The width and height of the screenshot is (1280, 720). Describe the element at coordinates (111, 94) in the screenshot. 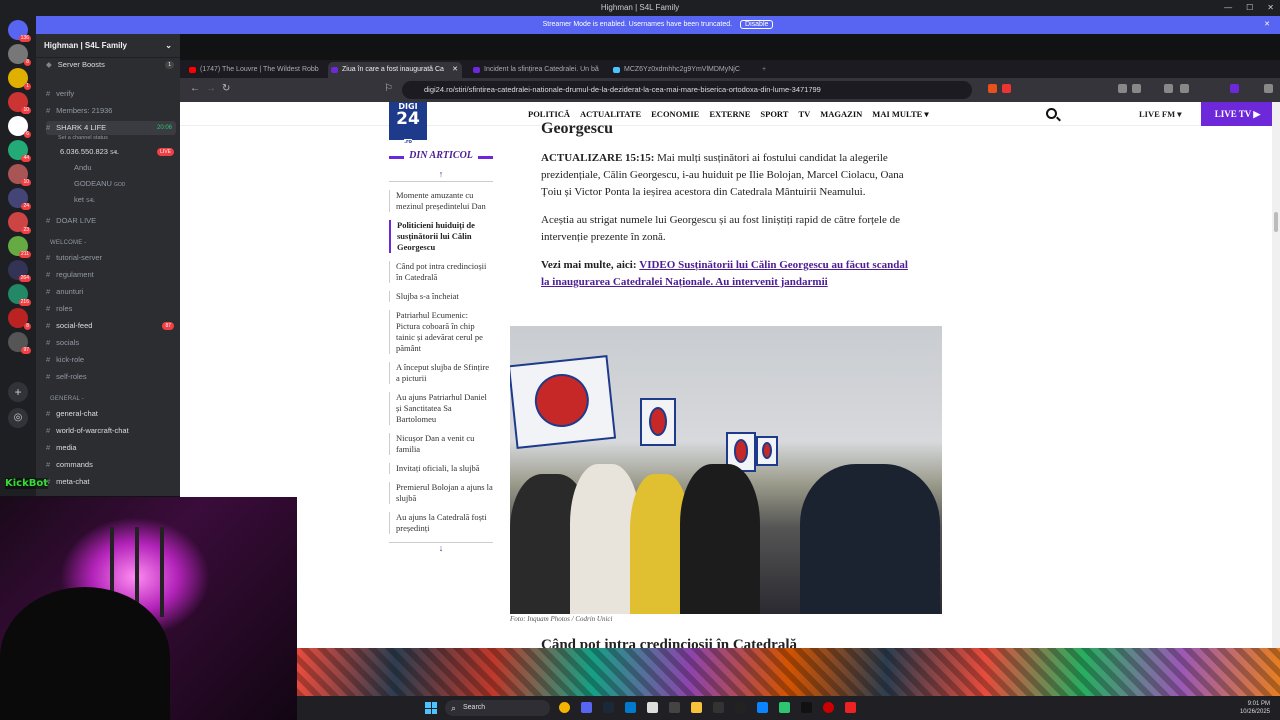

I see `channel-verify: # verify` at that location.